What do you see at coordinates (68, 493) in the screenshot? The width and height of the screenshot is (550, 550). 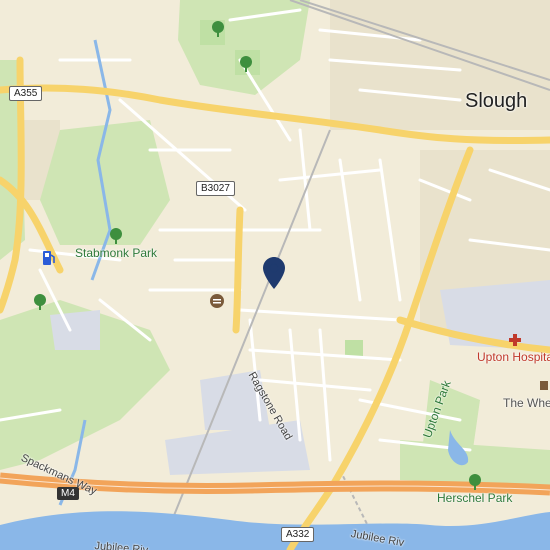 I see `road-shield-m4: M4` at bounding box center [68, 493].